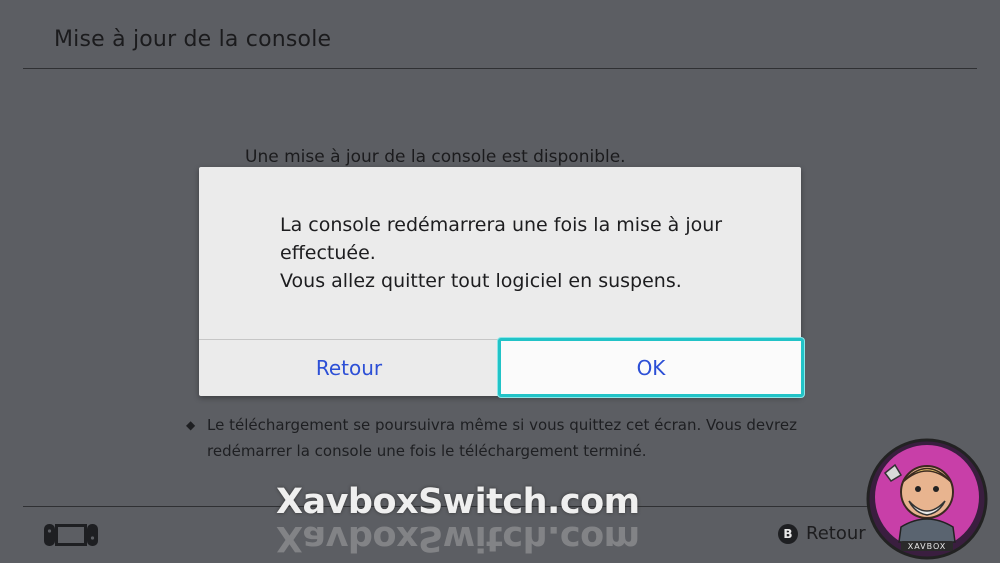 This screenshot has width=1000, height=563. Describe the element at coordinates (328, 253) in the screenshot. I see `dialog-message-line: effectuée.` at that location.